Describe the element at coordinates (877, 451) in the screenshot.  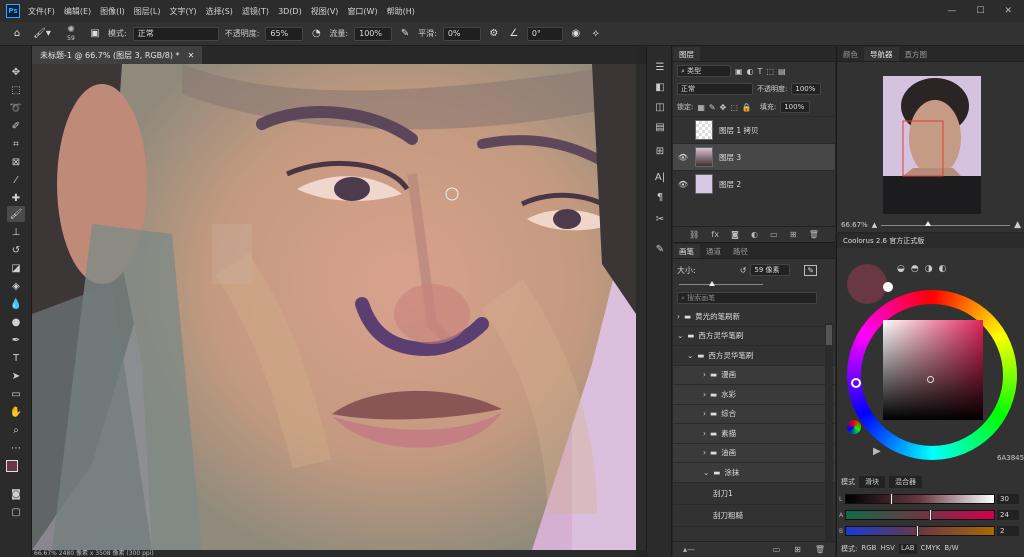
I see `play-icon: ▶` at that location.